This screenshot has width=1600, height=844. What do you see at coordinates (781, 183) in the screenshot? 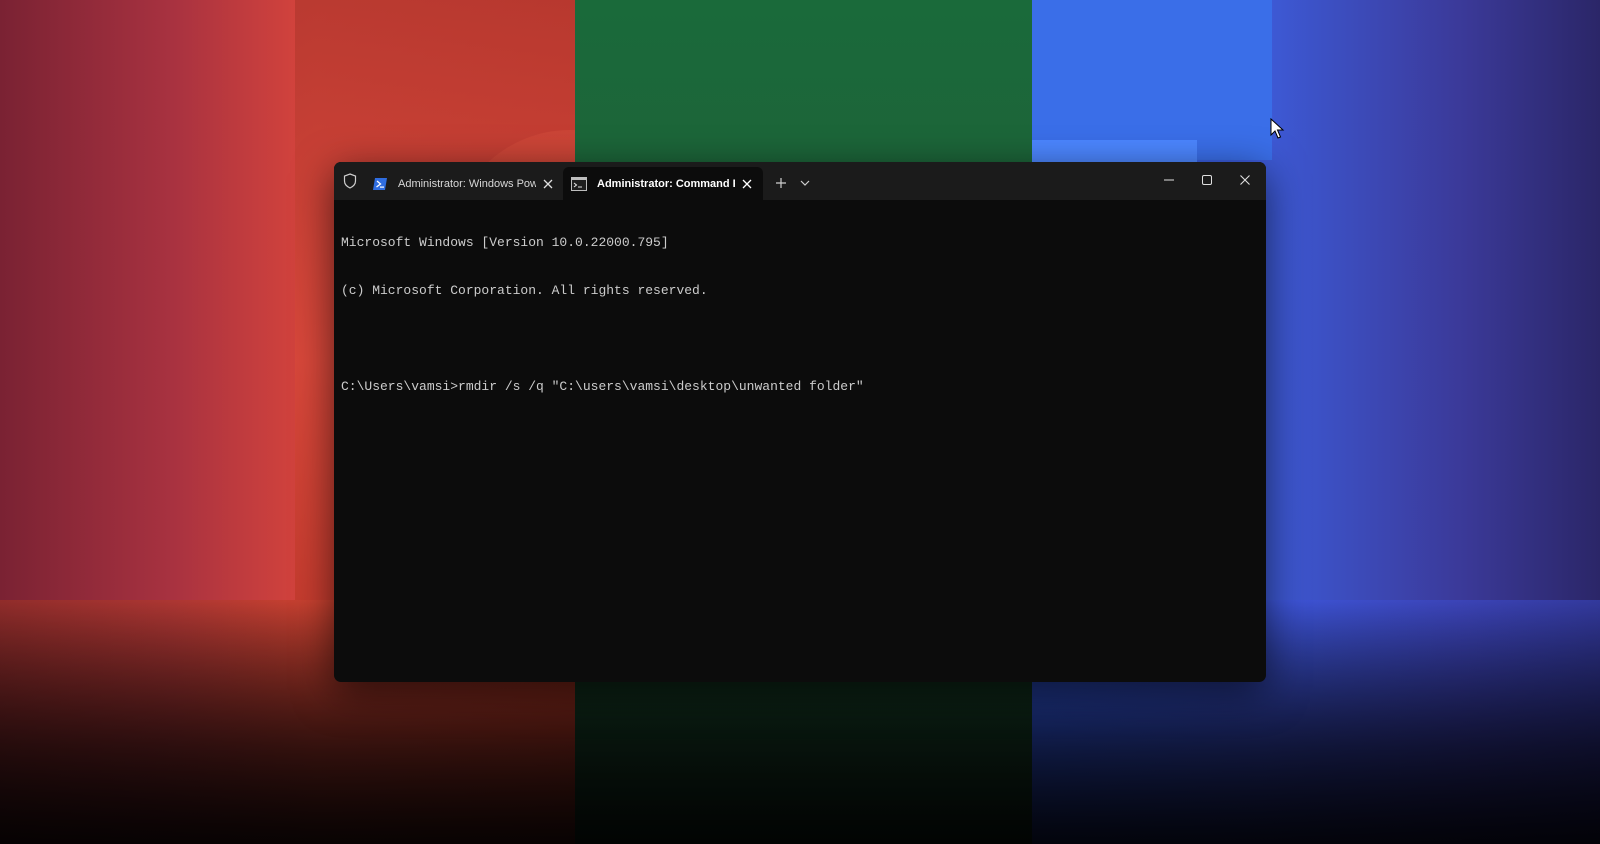
I see `plus-icon` at bounding box center [781, 183].